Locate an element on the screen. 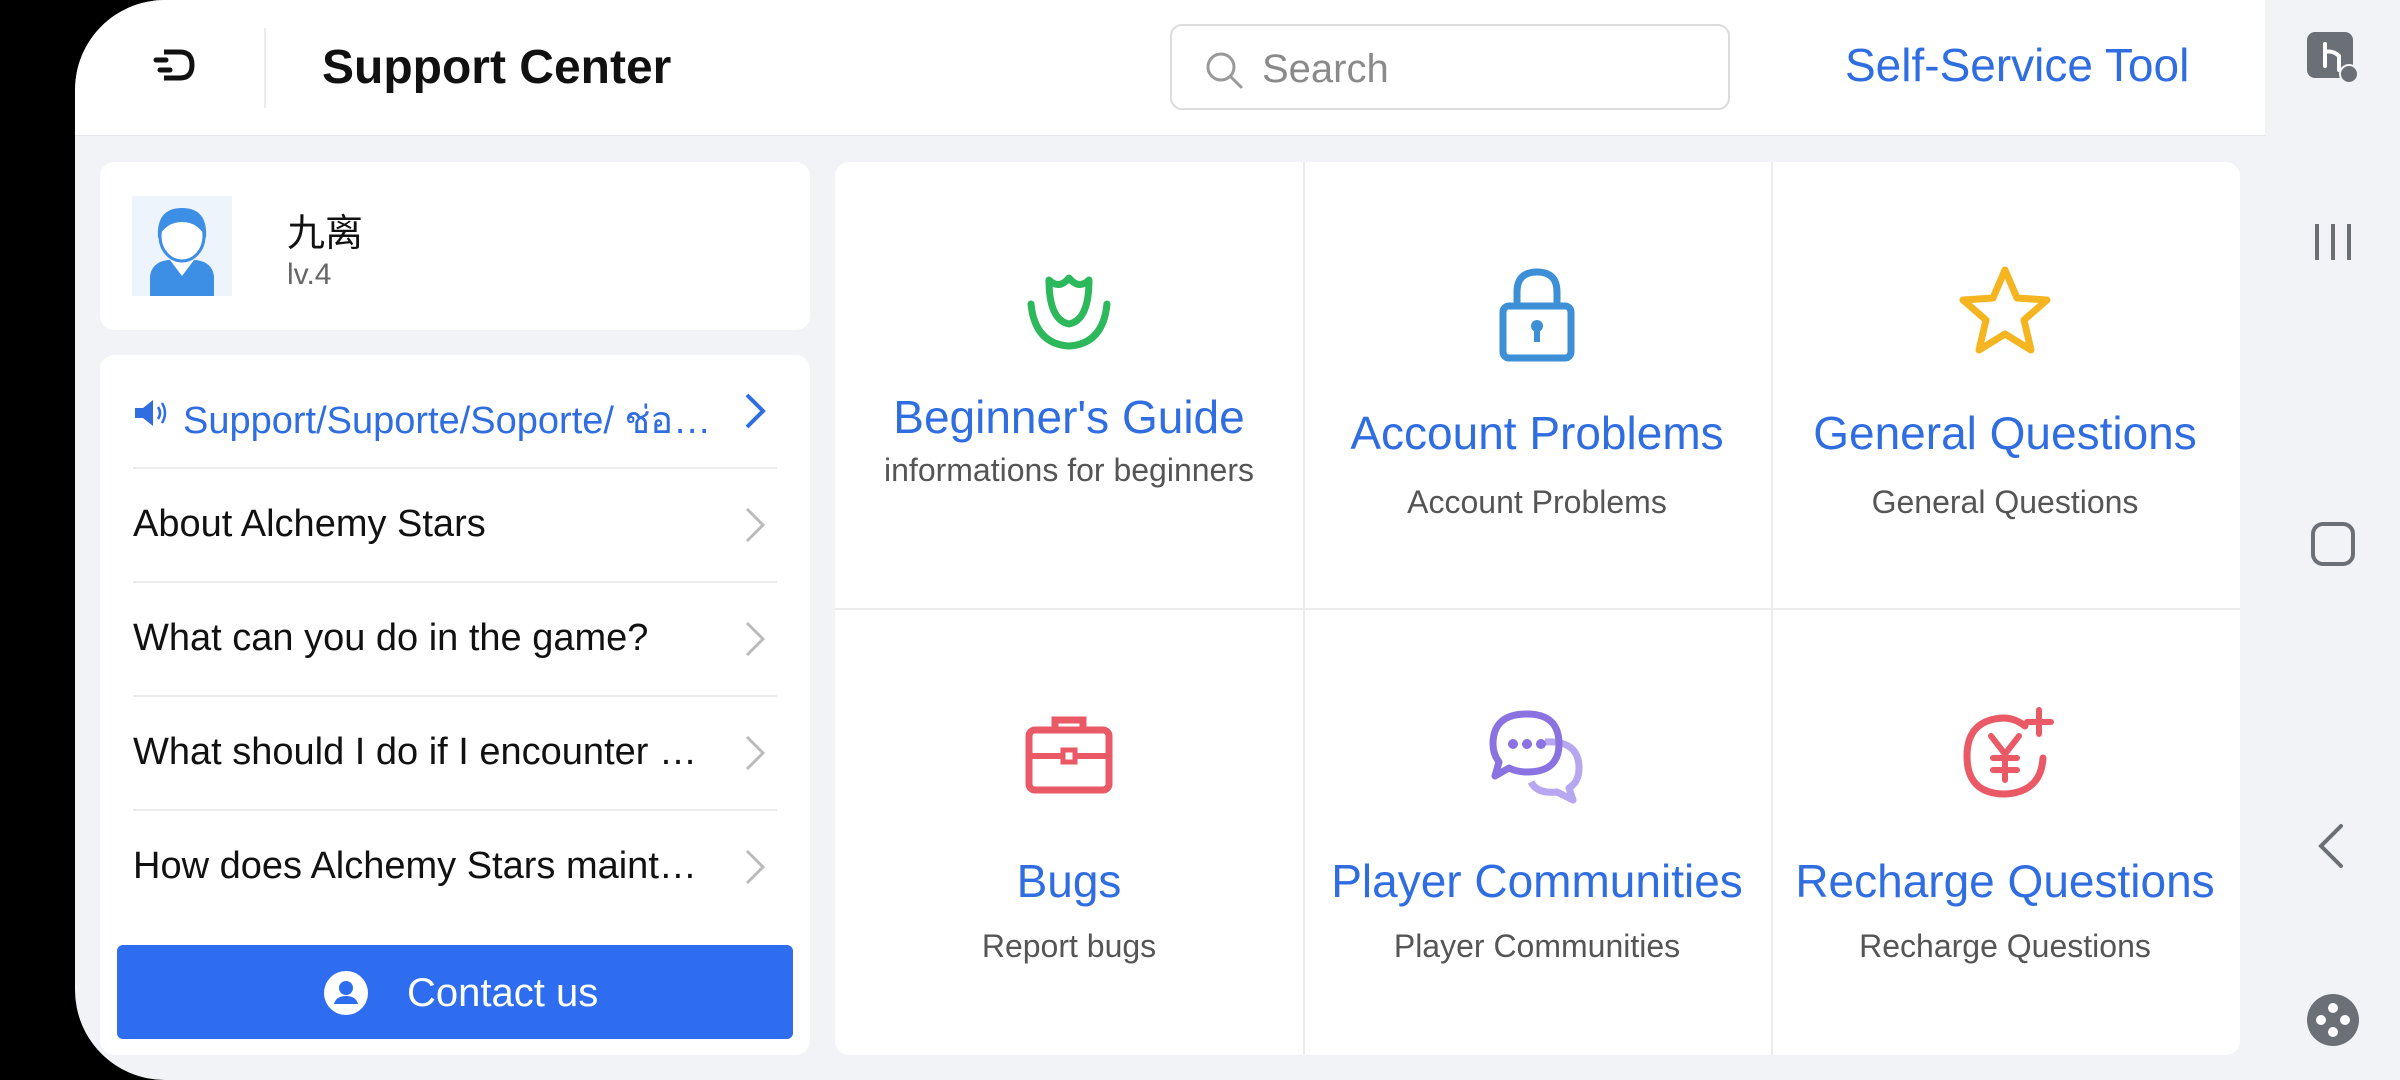 The image size is (2400, 1080). page-title: Support Center is located at coordinates (497, 67).